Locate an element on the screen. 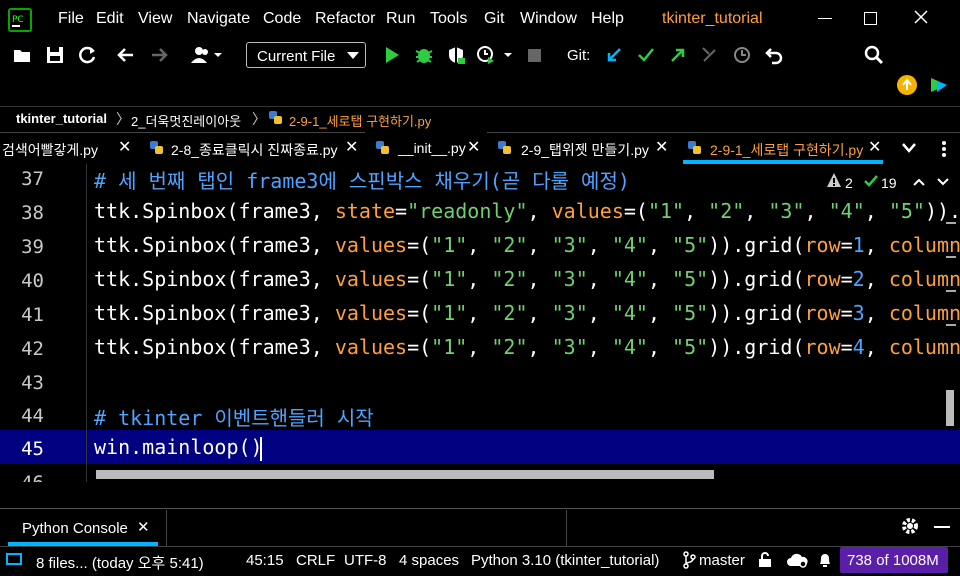  next-highlight-chevron-icon is located at coordinates (943, 182).